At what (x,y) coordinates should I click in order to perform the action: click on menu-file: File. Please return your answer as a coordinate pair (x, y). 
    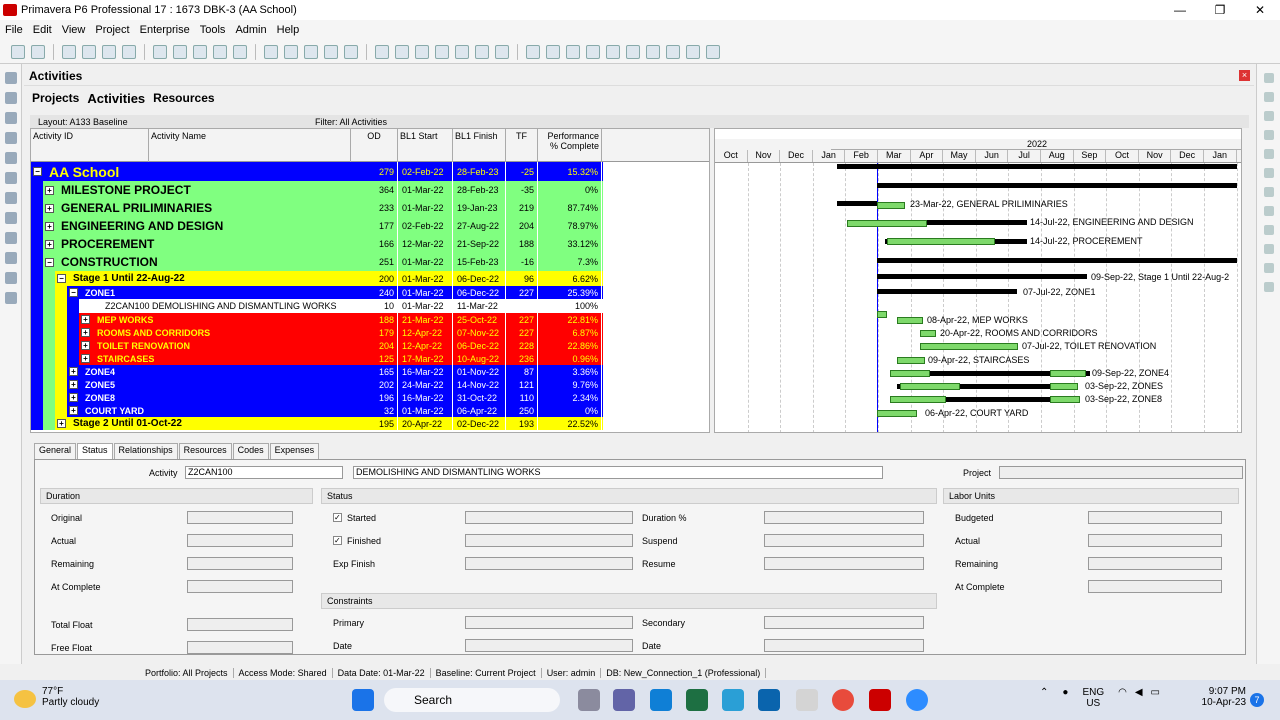
    Looking at the image, I should click on (14, 30).